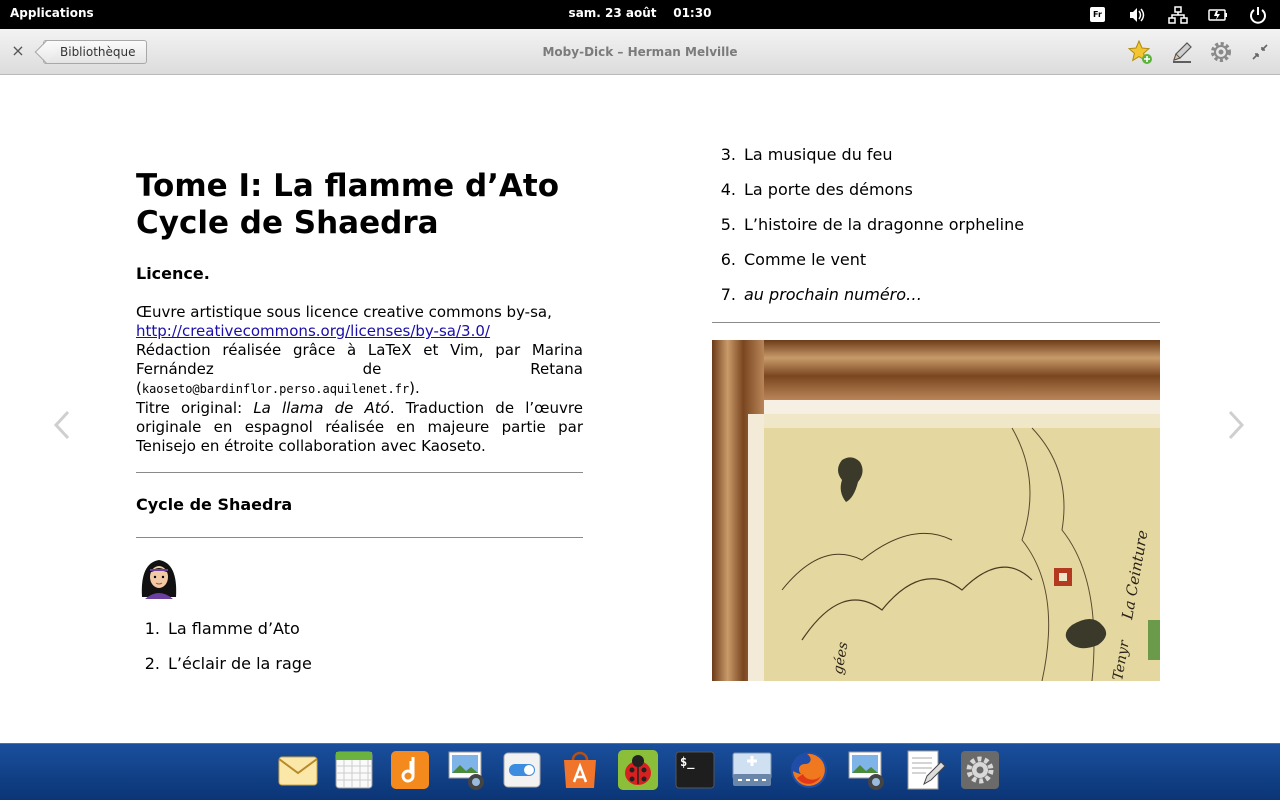 Image resolution: width=1280 pixels, height=800 pixels. What do you see at coordinates (556, 369) in the screenshot?
I see `author-name-part3: Retana` at bounding box center [556, 369].